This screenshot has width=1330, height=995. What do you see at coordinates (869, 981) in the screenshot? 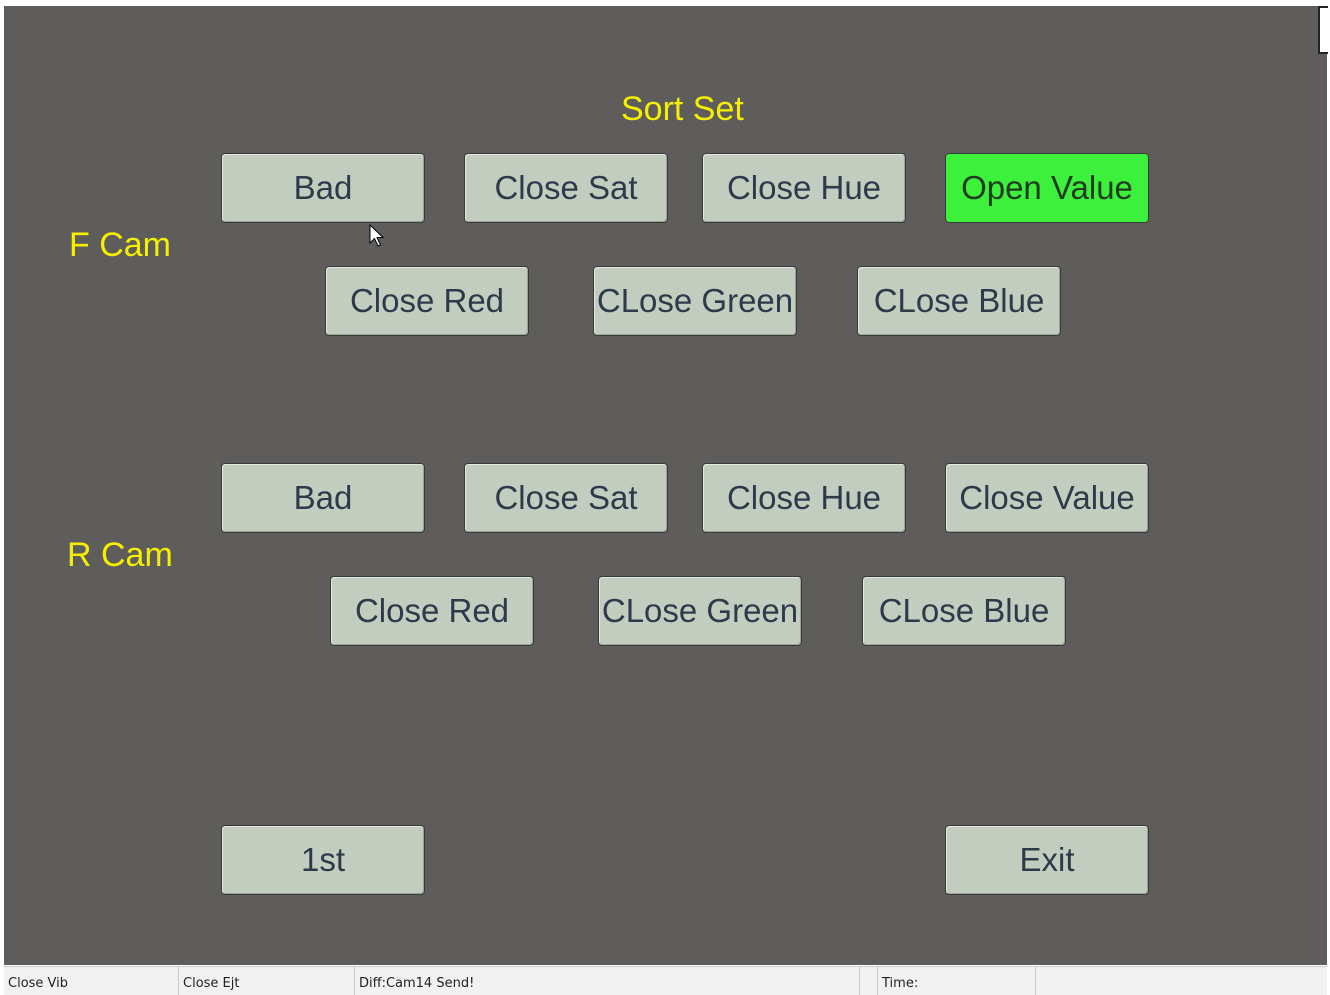
I see `status-empty` at bounding box center [869, 981].